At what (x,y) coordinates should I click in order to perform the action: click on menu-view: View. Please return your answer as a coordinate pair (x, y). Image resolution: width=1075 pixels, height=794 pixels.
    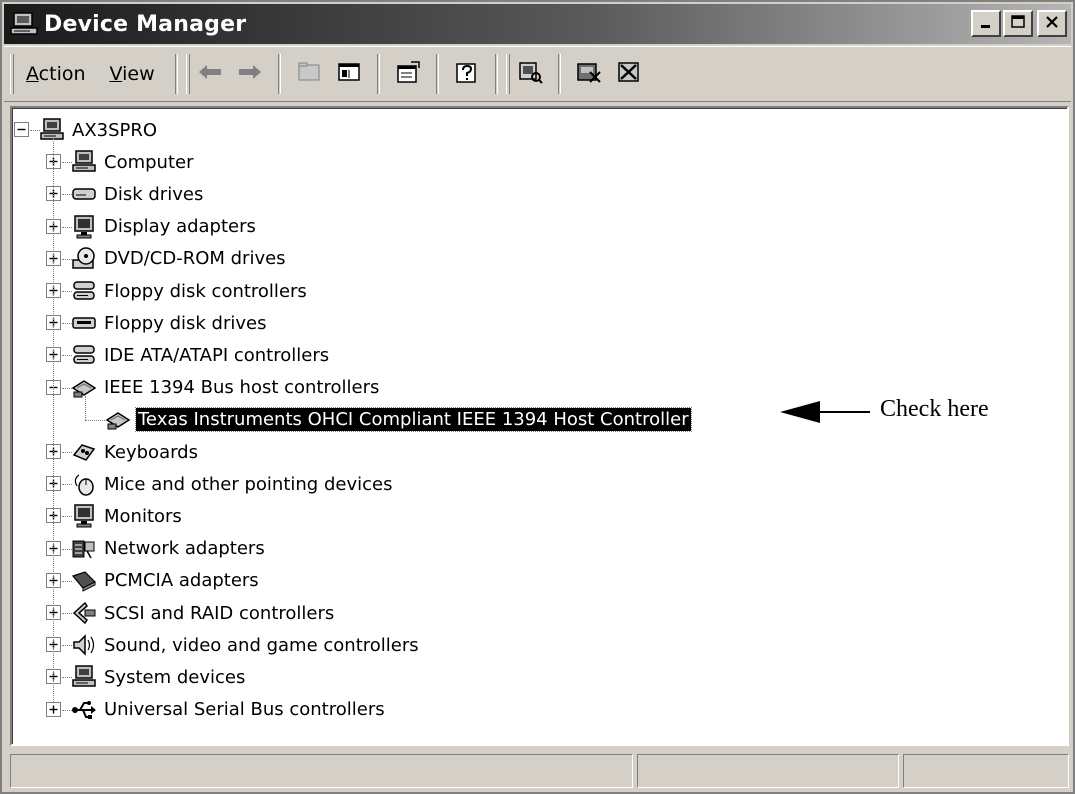
    Looking at the image, I should click on (132, 74).